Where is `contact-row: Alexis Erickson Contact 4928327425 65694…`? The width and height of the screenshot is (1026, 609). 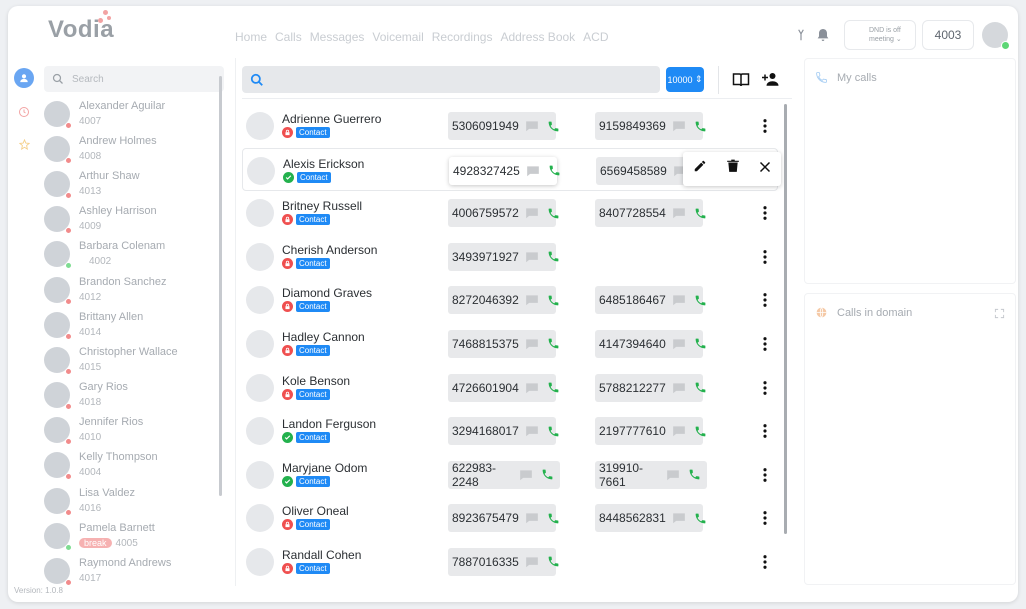 contact-row: Alexis Erickson Contact 4928327425 65694… is located at coordinates (511, 169).